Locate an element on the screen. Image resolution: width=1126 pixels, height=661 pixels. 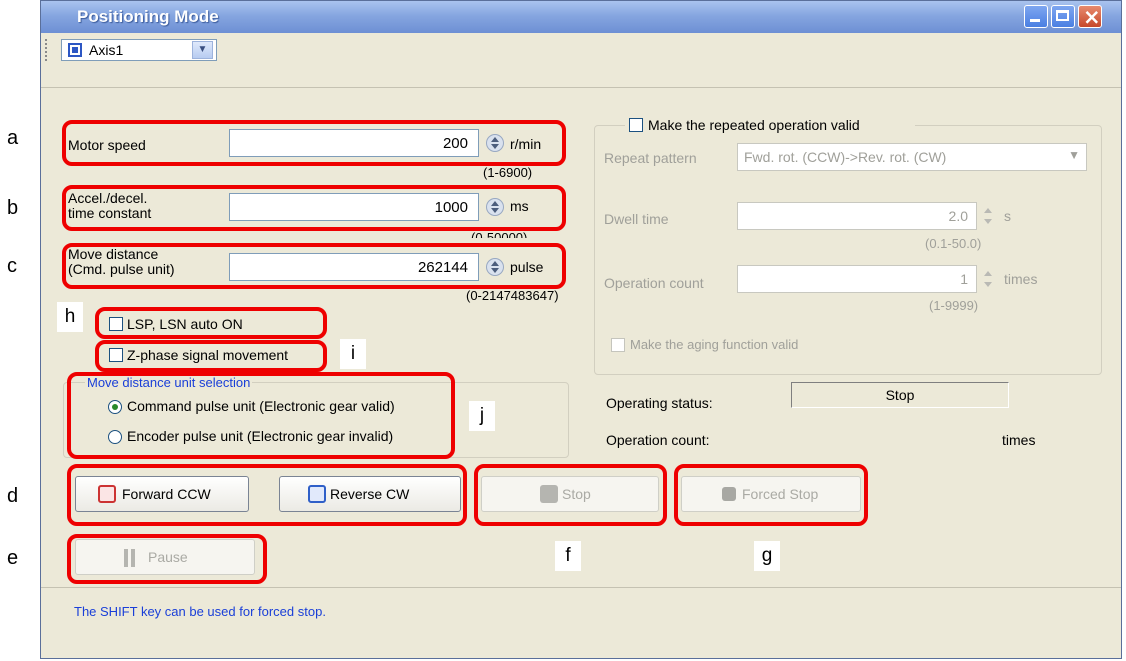
repeat-pattern-select: Fwd. rot. (CCW)->Rev. rot. (CW) ▼ is located at coordinates (912, 157).